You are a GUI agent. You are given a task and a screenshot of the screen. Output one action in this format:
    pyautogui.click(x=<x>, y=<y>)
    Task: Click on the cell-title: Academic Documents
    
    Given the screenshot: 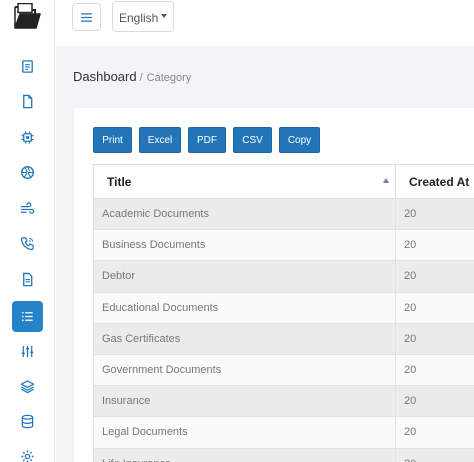 What is the action you would take?
    pyautogui.click(x=244, y=214)
    